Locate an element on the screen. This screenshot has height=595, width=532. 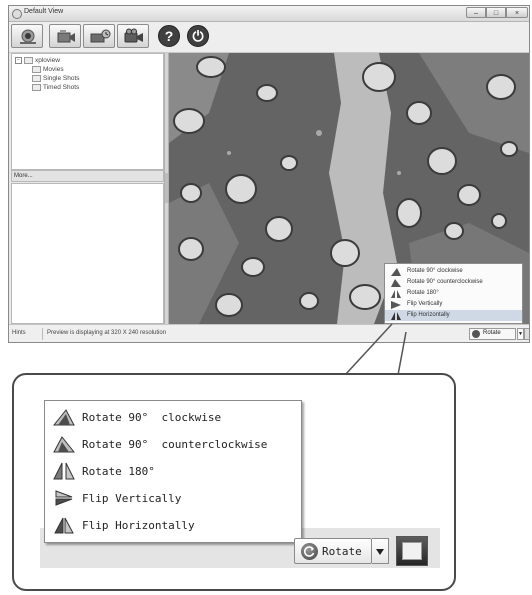
title-bar: Default View – □ × is located at coordinates (269, 14).